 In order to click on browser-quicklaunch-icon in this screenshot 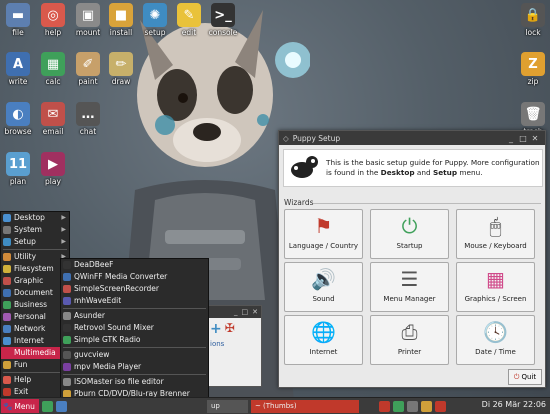, I will do `click(61, 406)`.